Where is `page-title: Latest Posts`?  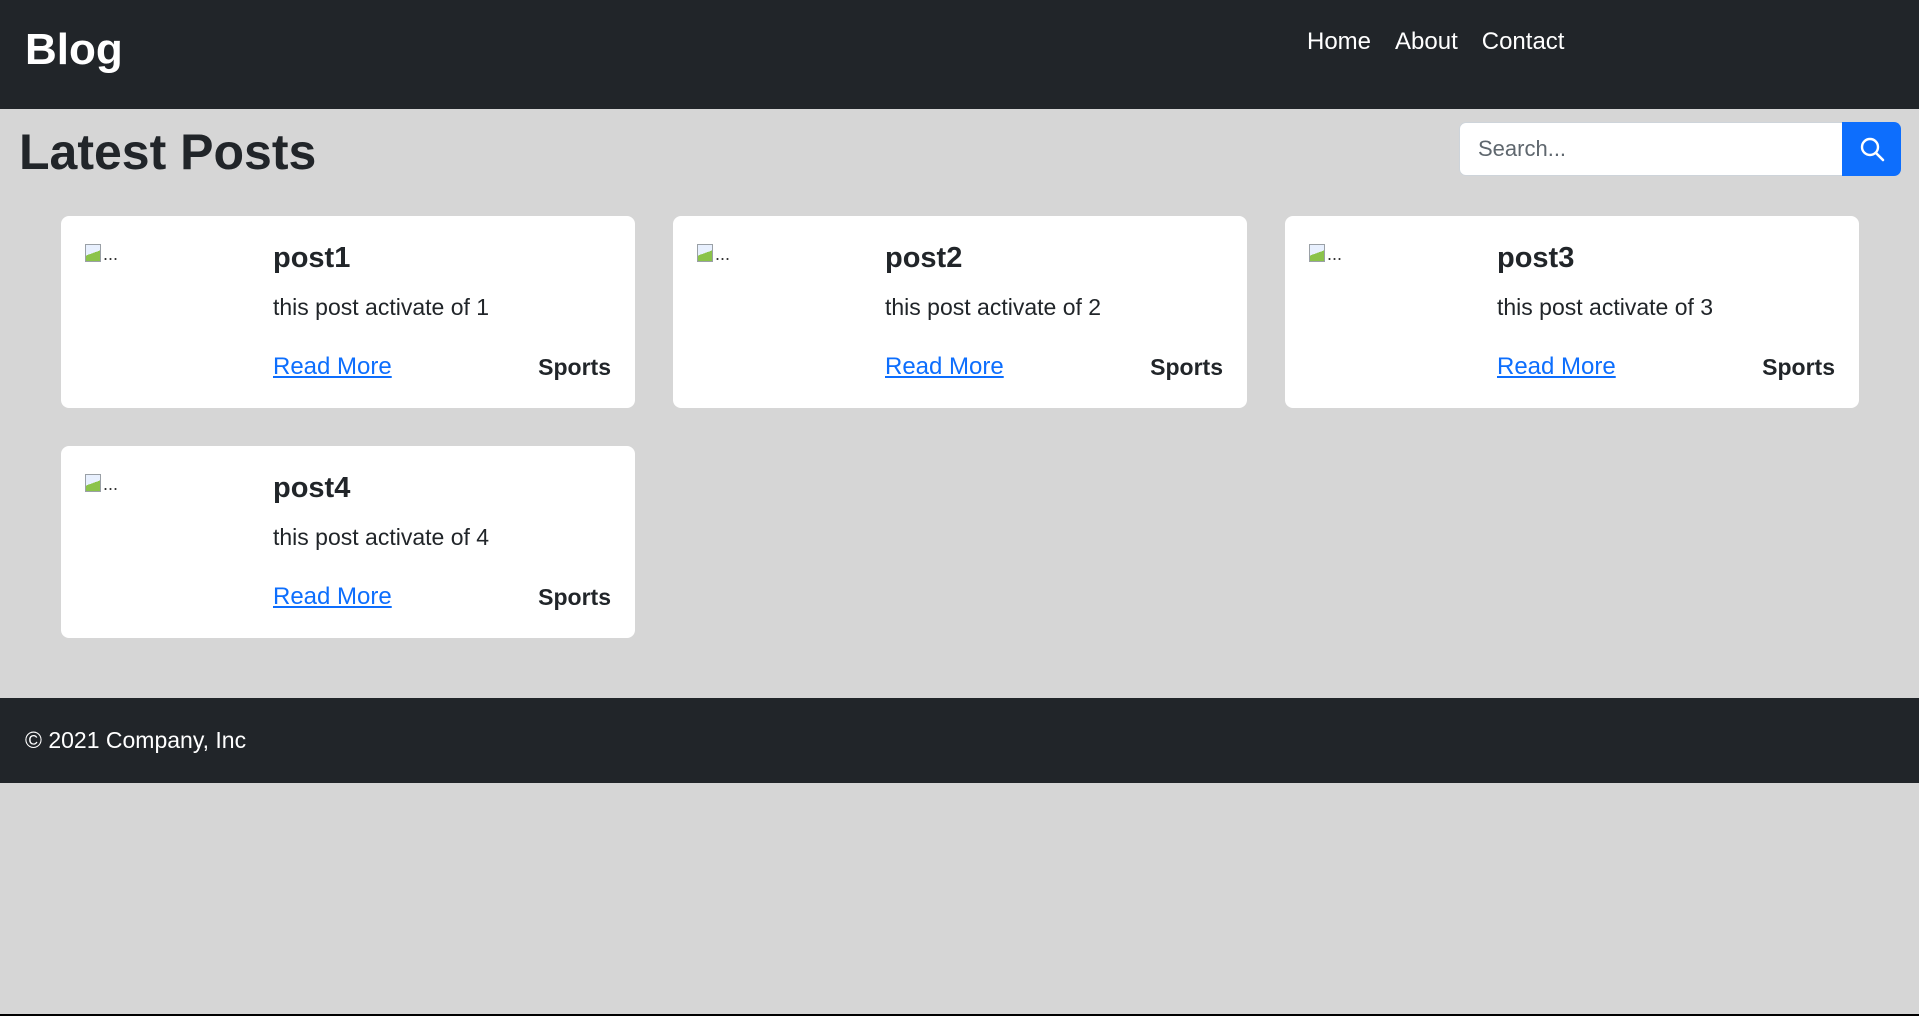 page-title: Latest Posts is located at coordinates (168, 152).